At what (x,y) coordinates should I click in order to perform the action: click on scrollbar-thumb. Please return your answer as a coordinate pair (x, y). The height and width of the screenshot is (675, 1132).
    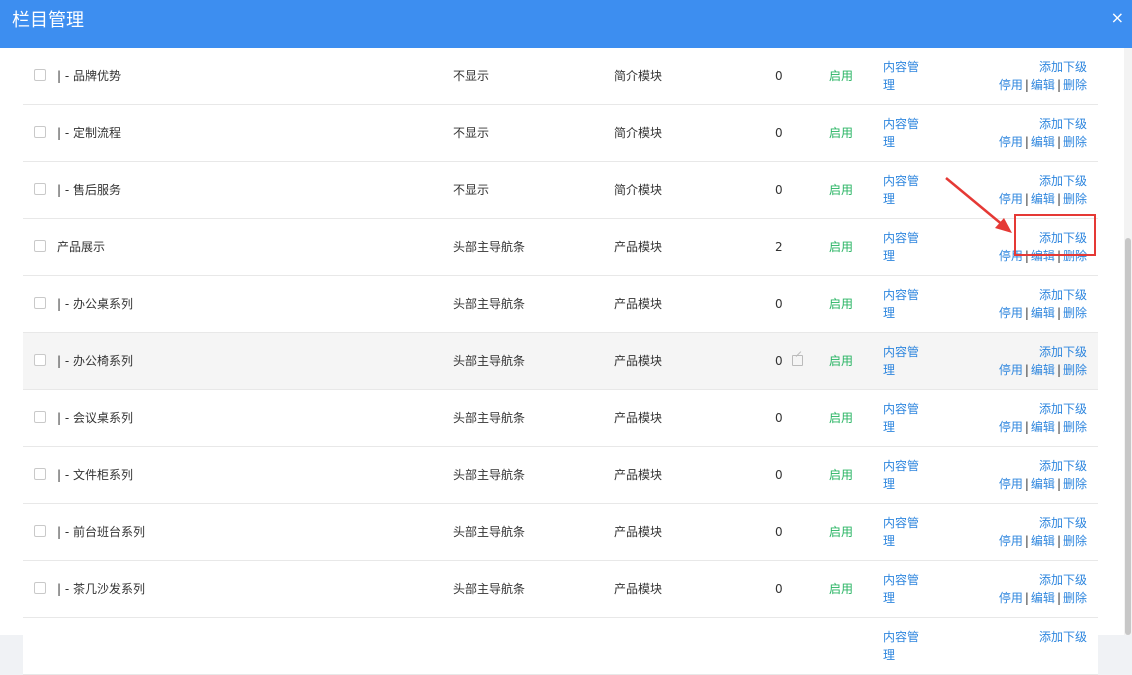
    Looking at the image, I should click on (1128, 436).